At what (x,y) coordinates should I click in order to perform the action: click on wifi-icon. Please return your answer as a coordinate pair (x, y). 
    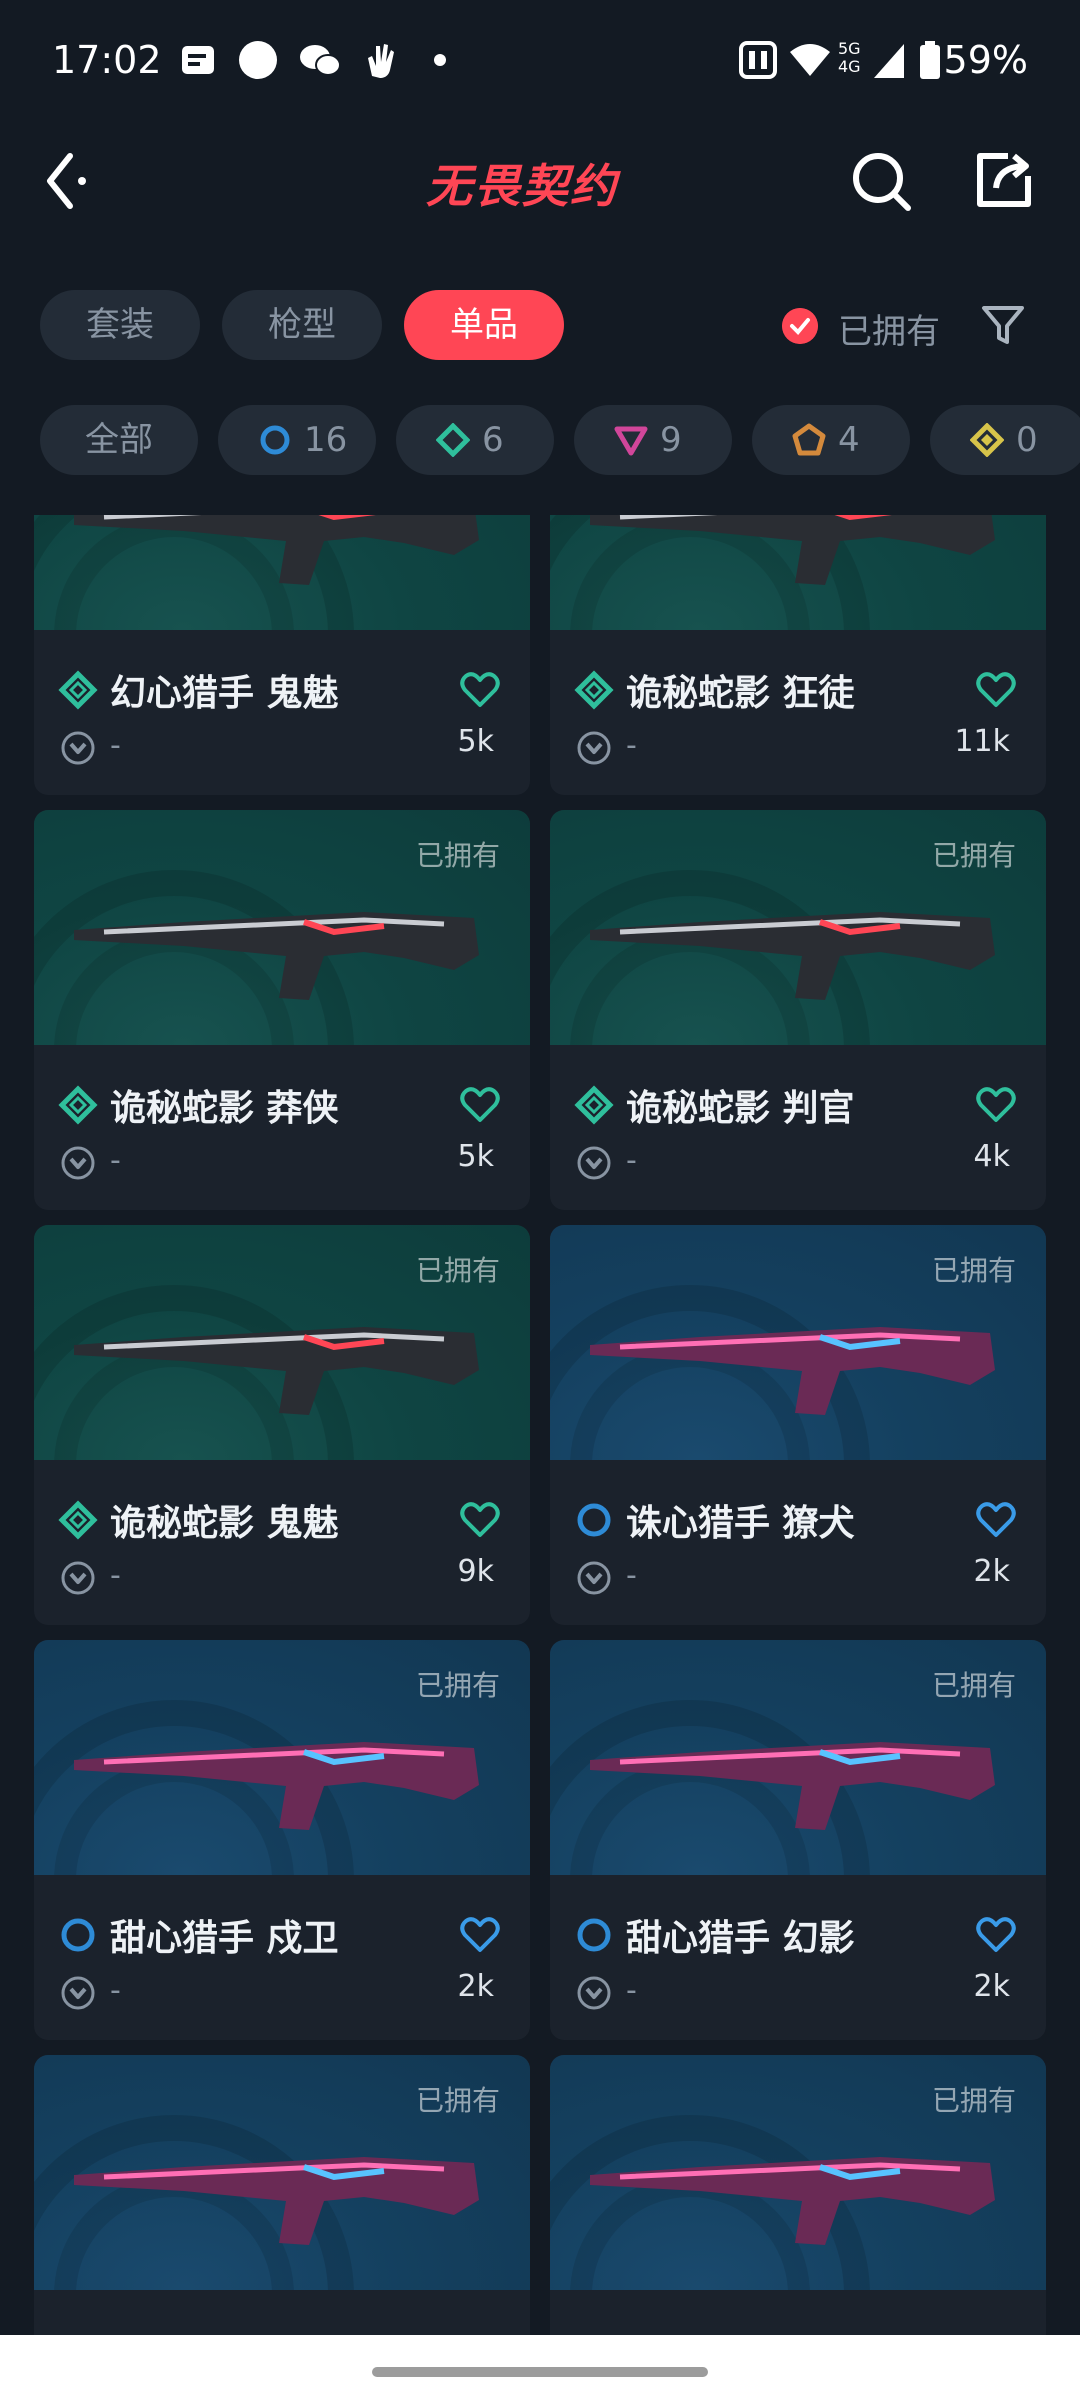
    Looking at the image, I should click on (810, 60).